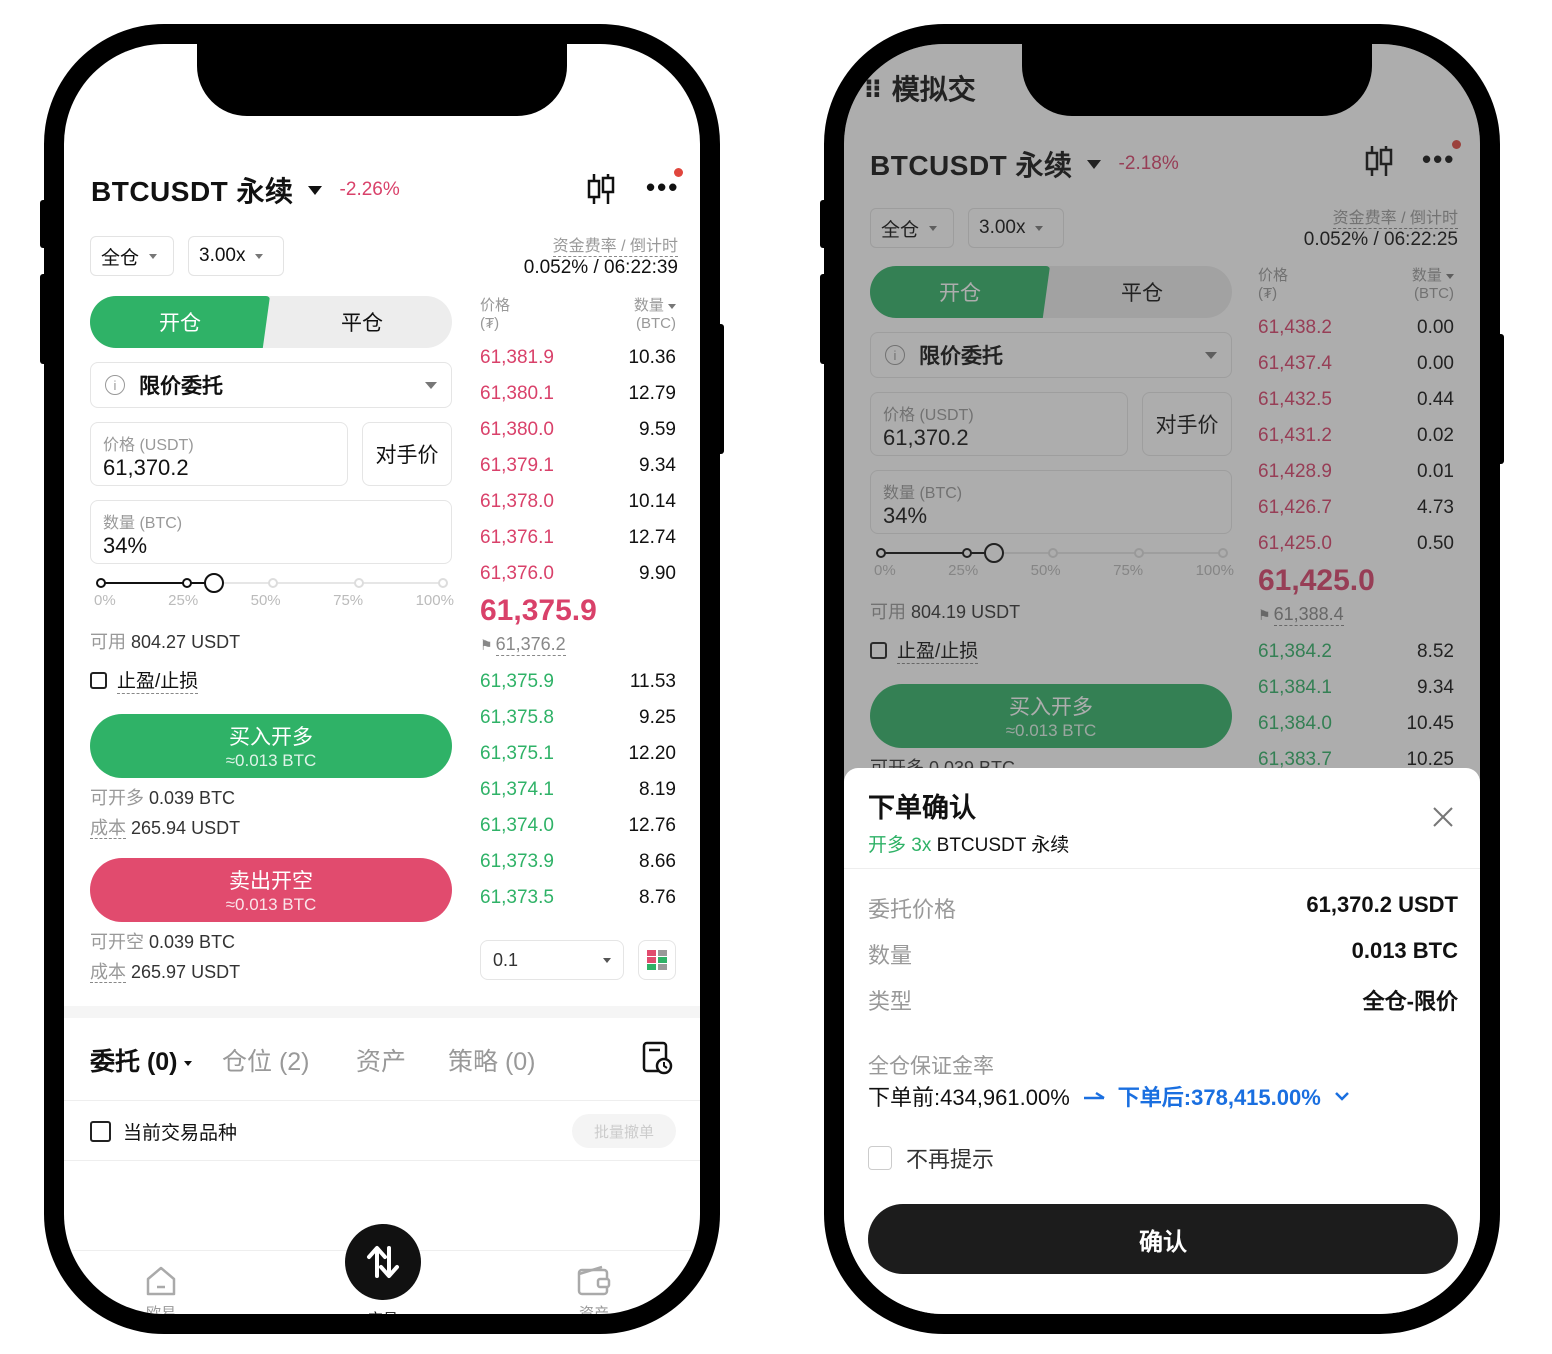 This screenshot has height=1354, width=1552. I want to click on order-book-row: 61,373.5 8.76, so click(578, 898).